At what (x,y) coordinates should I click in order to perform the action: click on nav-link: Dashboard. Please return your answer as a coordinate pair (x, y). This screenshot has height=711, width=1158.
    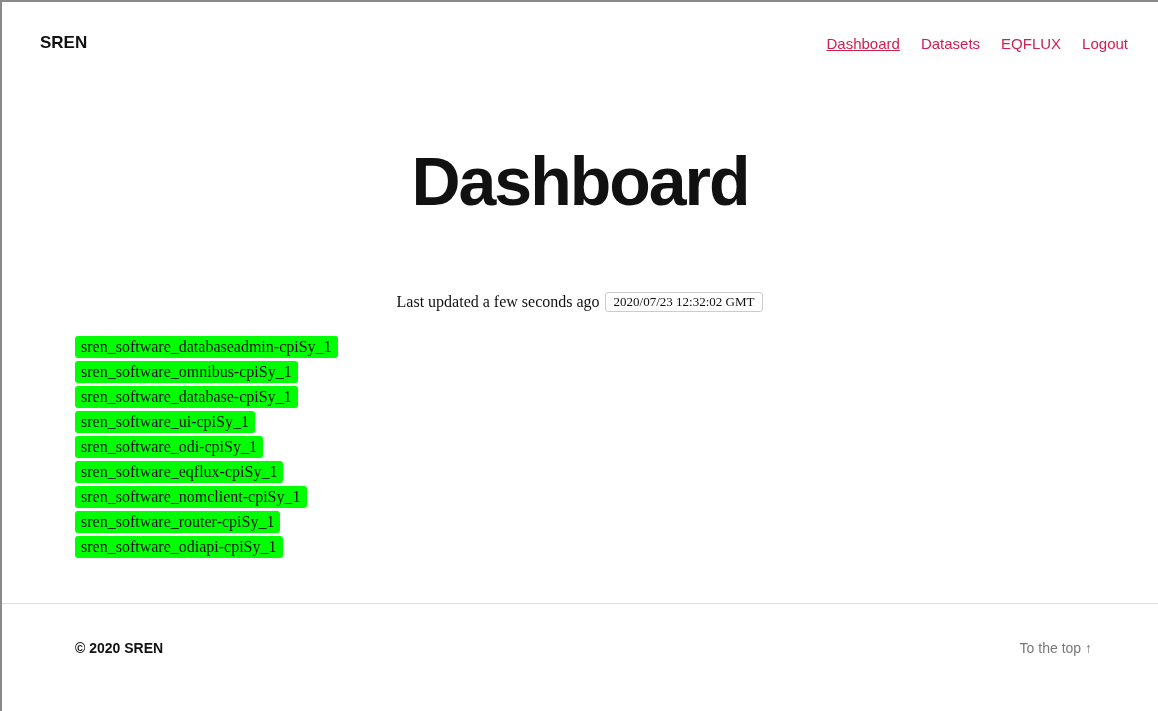
    Looking at the image, I should click on (863, 43).